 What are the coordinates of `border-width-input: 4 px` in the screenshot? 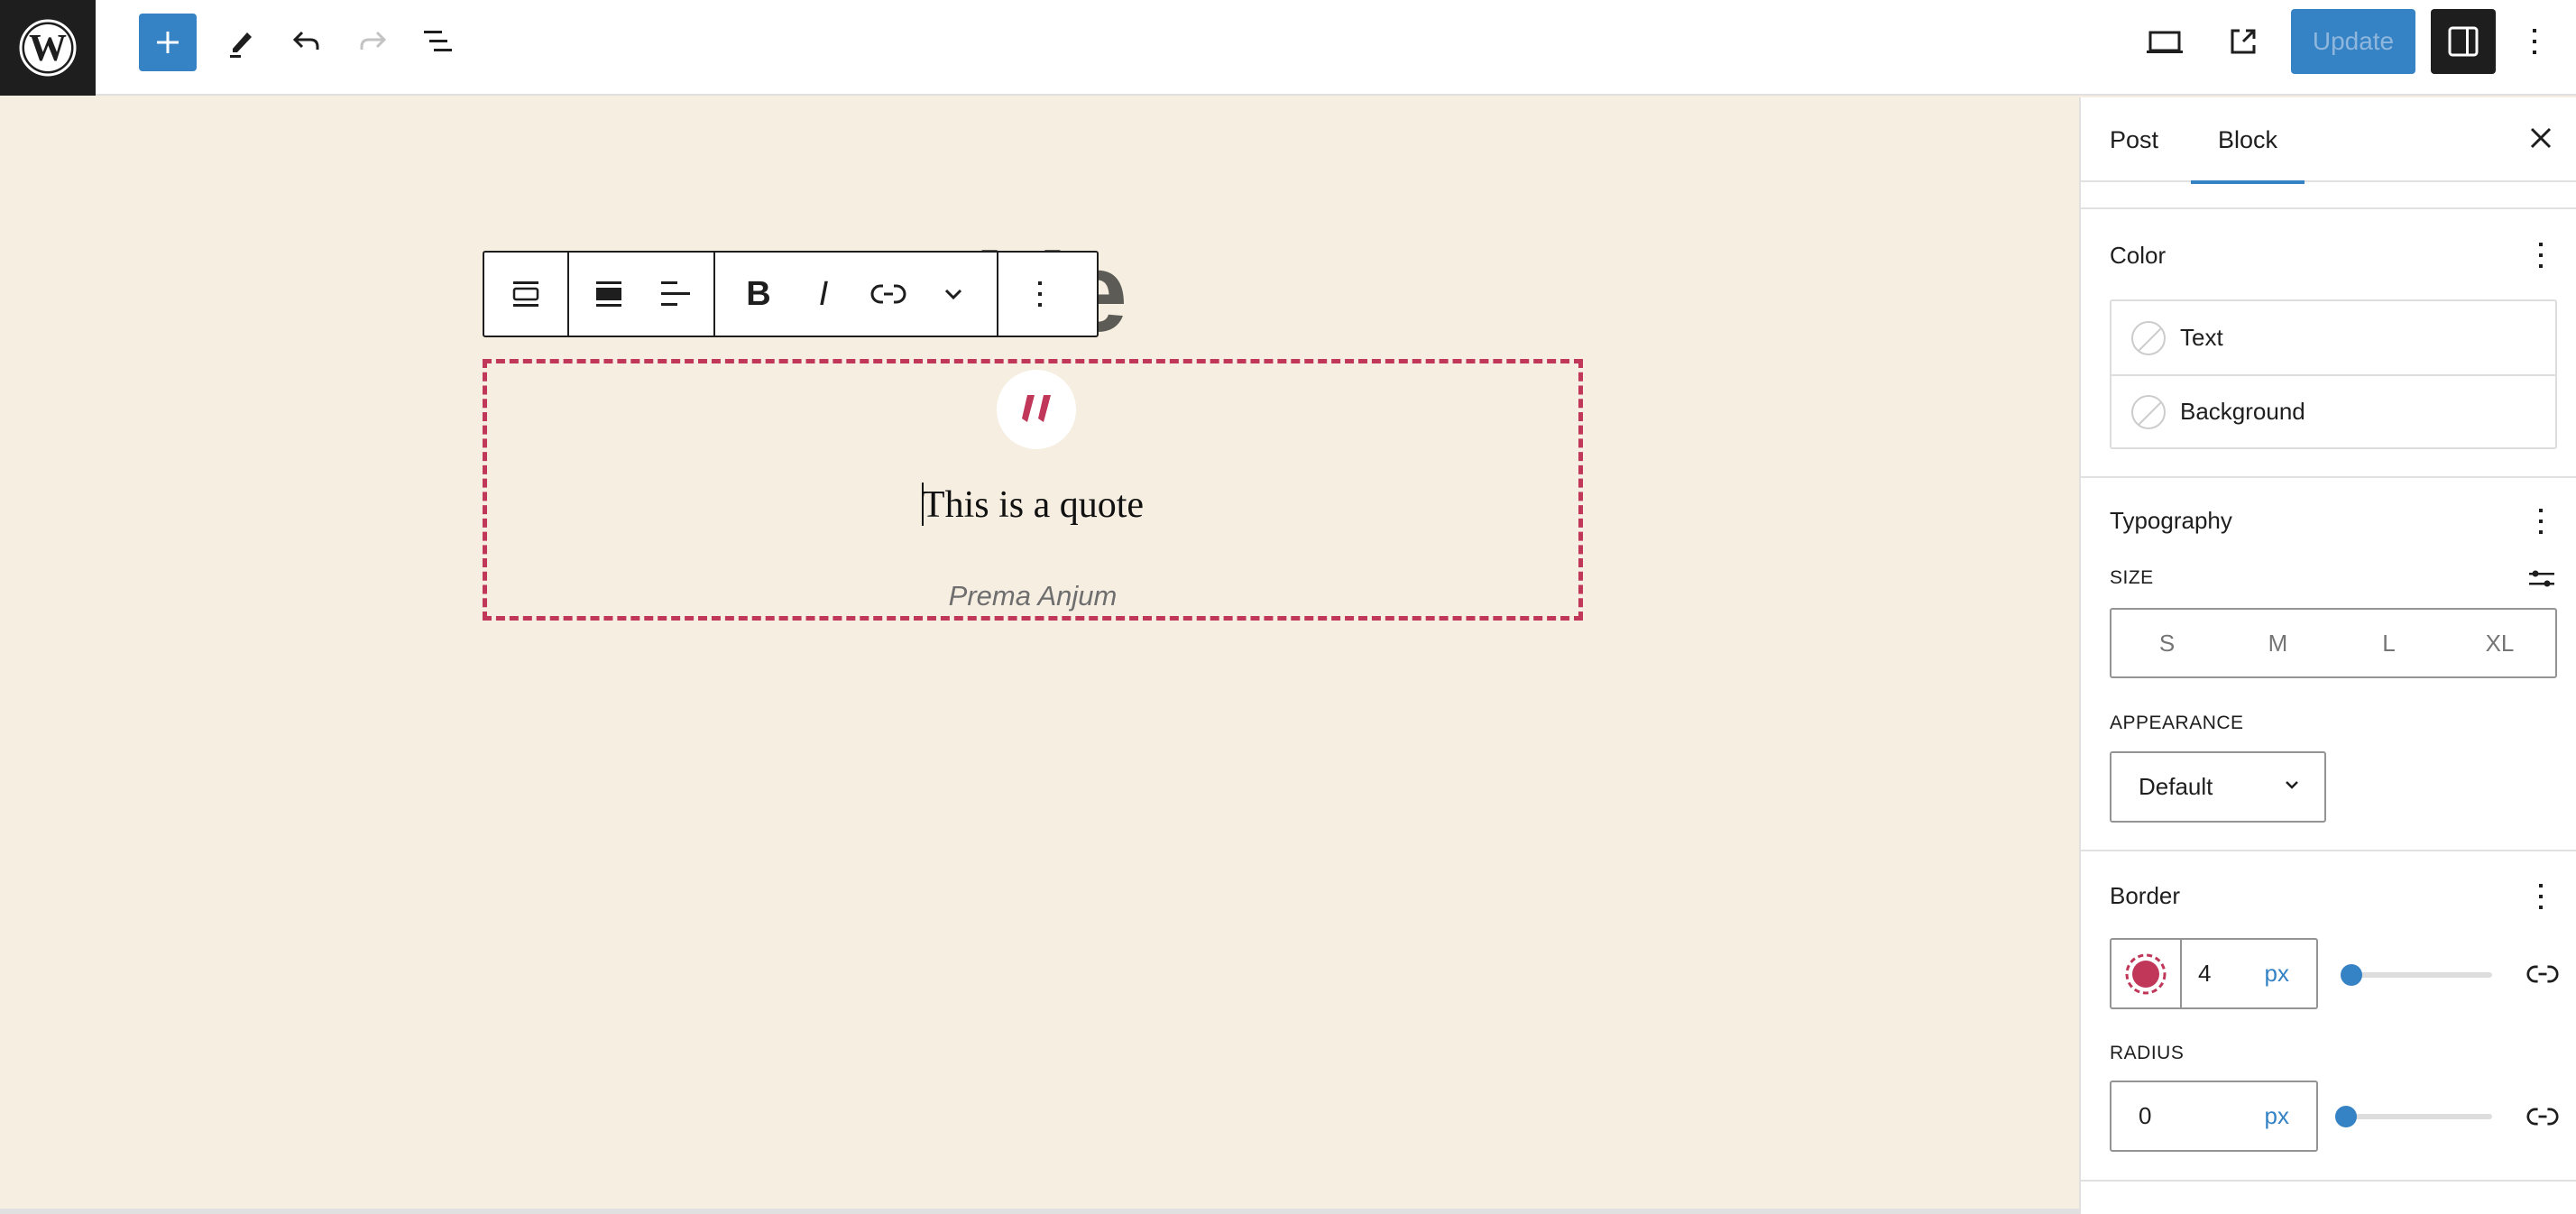 It's located at (2249, 973).